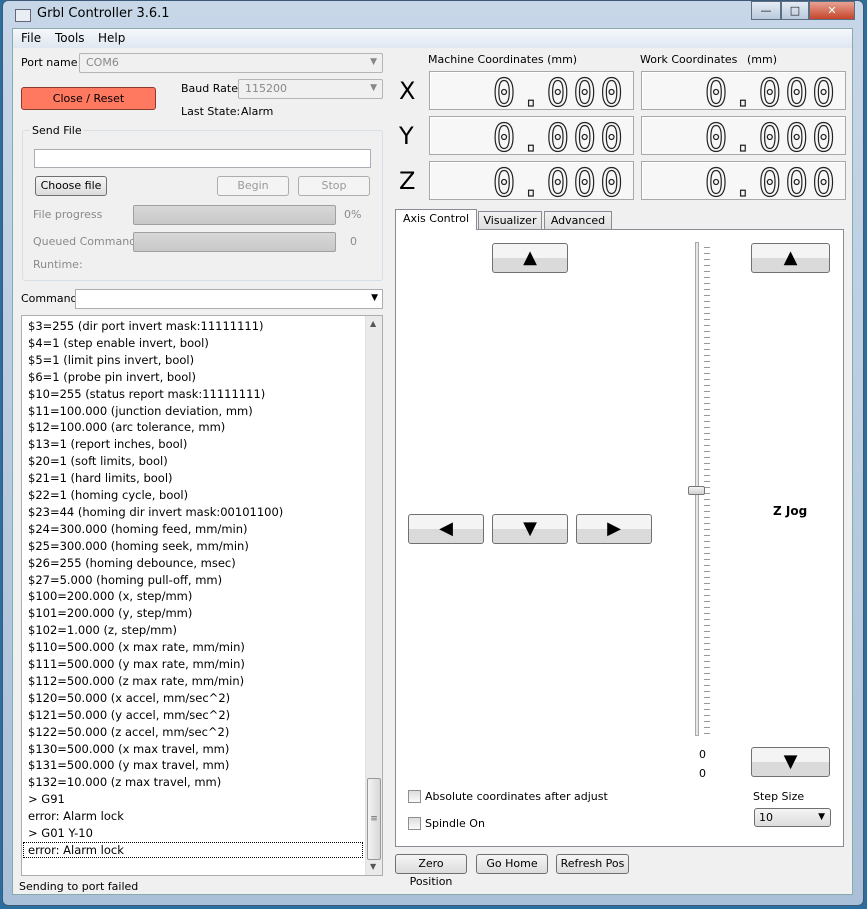 Image resolution: width=867 pixels, height=909 pixels. What do you see at coordinates (60, 833) in the screenshot?
I see `console-line: > G01 Y-10` at bounding box center [60, 833].